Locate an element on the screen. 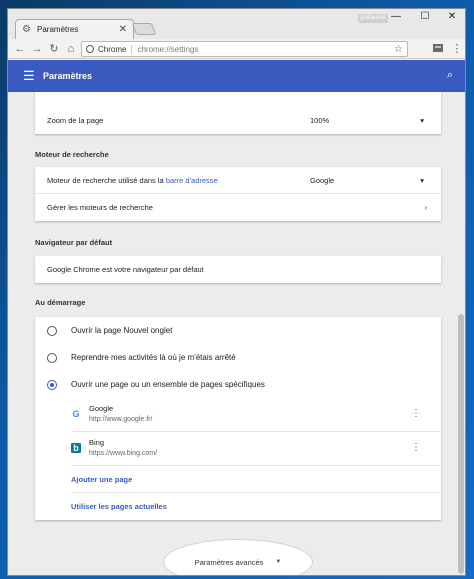  radio-button-selected is located at coordinates (52, 384).